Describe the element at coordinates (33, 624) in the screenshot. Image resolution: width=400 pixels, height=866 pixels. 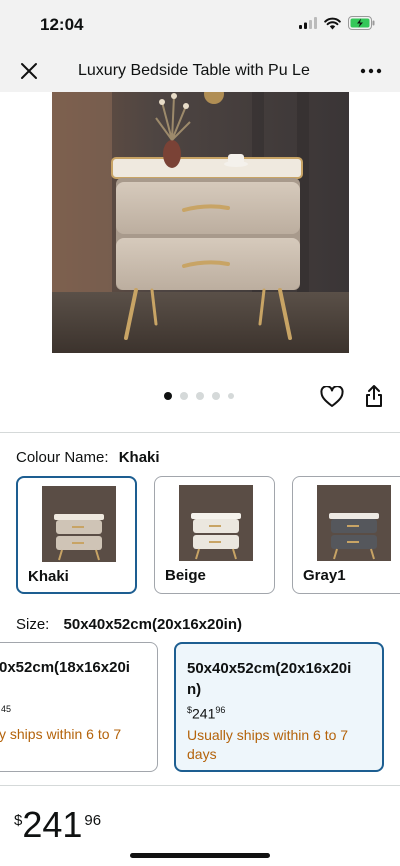
I see `size-label: Size:` at that location.